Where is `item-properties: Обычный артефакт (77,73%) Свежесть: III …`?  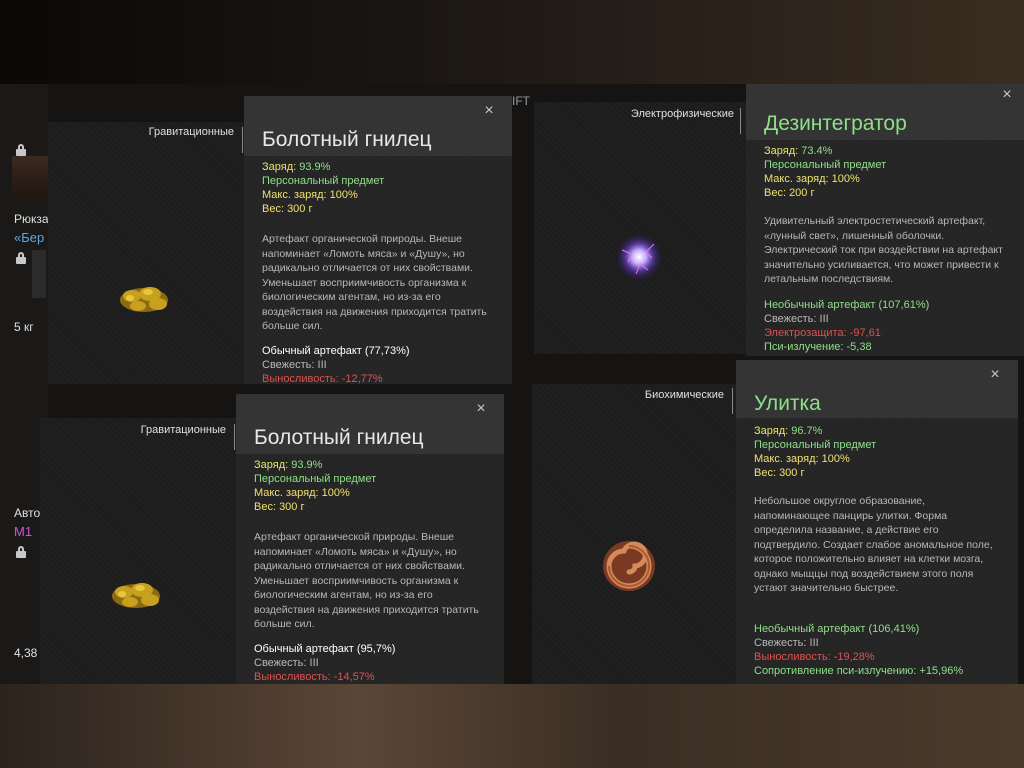 item-properties: Обычный артефакт (77,73%) Свежесть: III … is located at coordinates (336, 365).